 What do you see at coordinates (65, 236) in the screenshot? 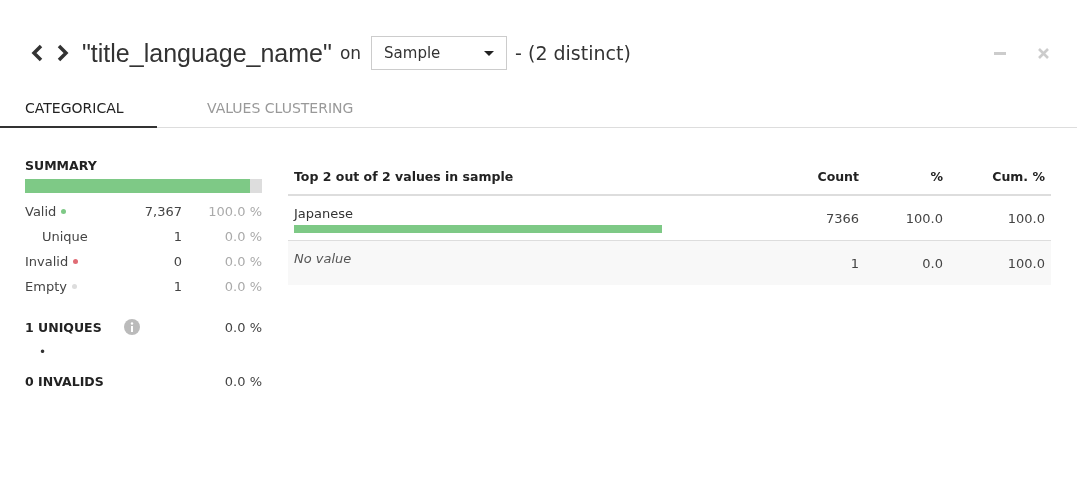
I see `stat-label: Unique` at bounding box center [65, 236].